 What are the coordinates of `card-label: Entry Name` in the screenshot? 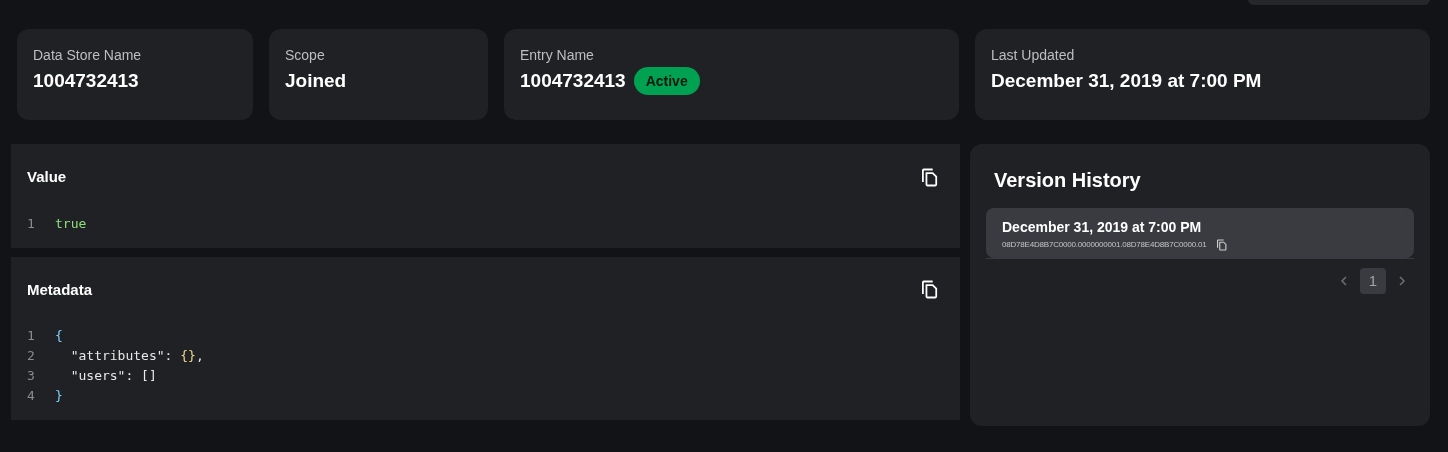 It's located at (557, 55).